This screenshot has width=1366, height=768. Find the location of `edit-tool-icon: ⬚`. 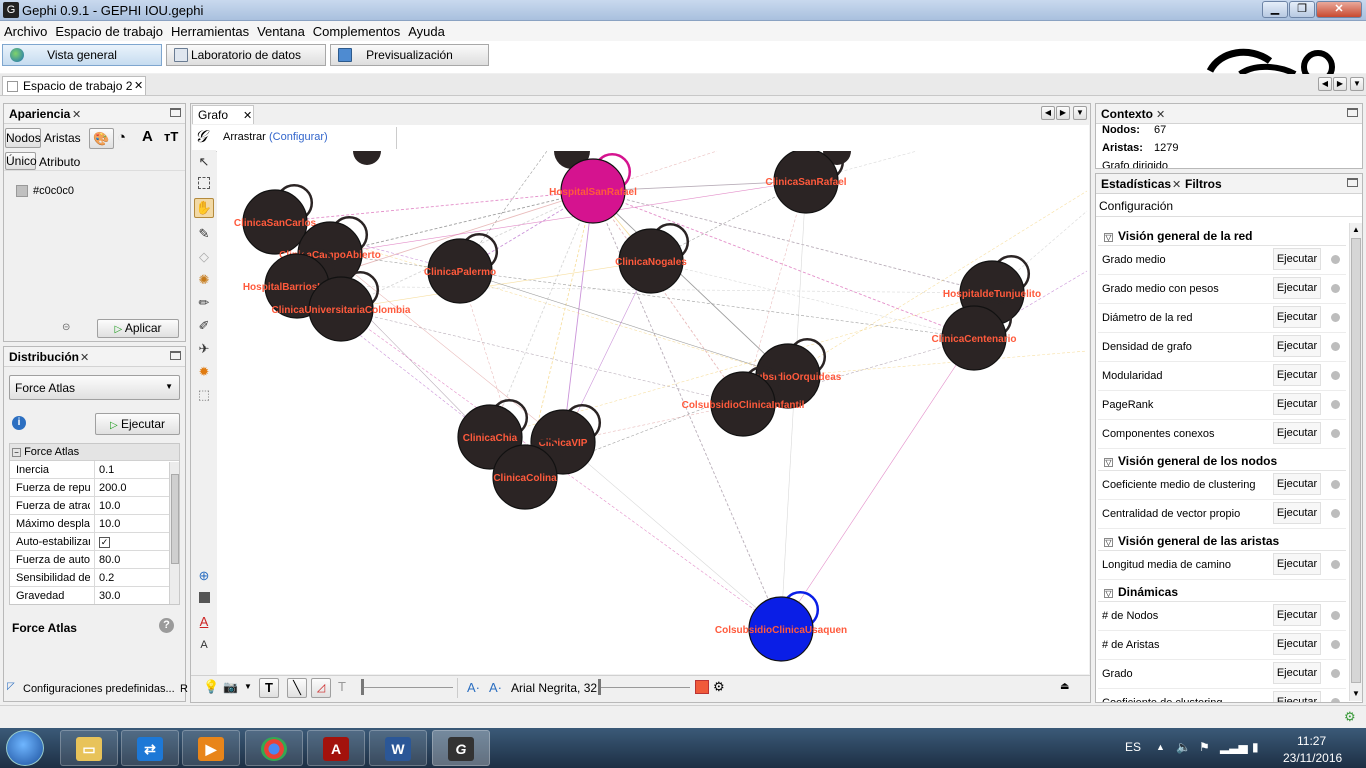

edit-tool-icon: ⬚ is located at coordinates (204, 395).